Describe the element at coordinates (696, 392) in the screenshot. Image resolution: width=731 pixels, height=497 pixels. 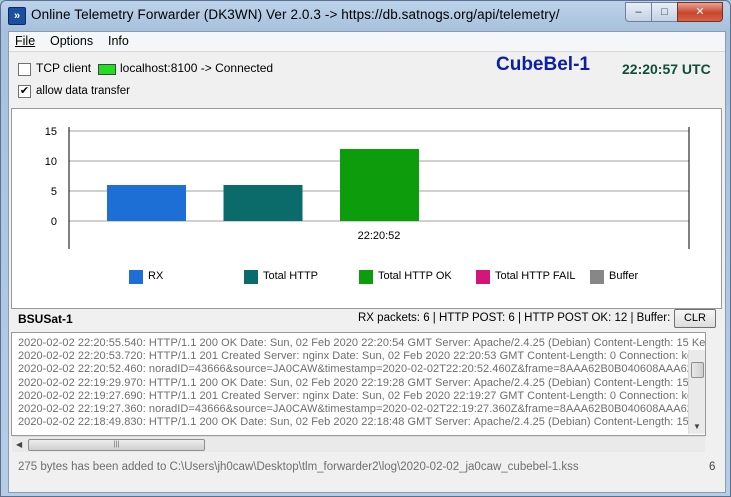
I see `log-vertical-scrollbar: ▼` at that location.